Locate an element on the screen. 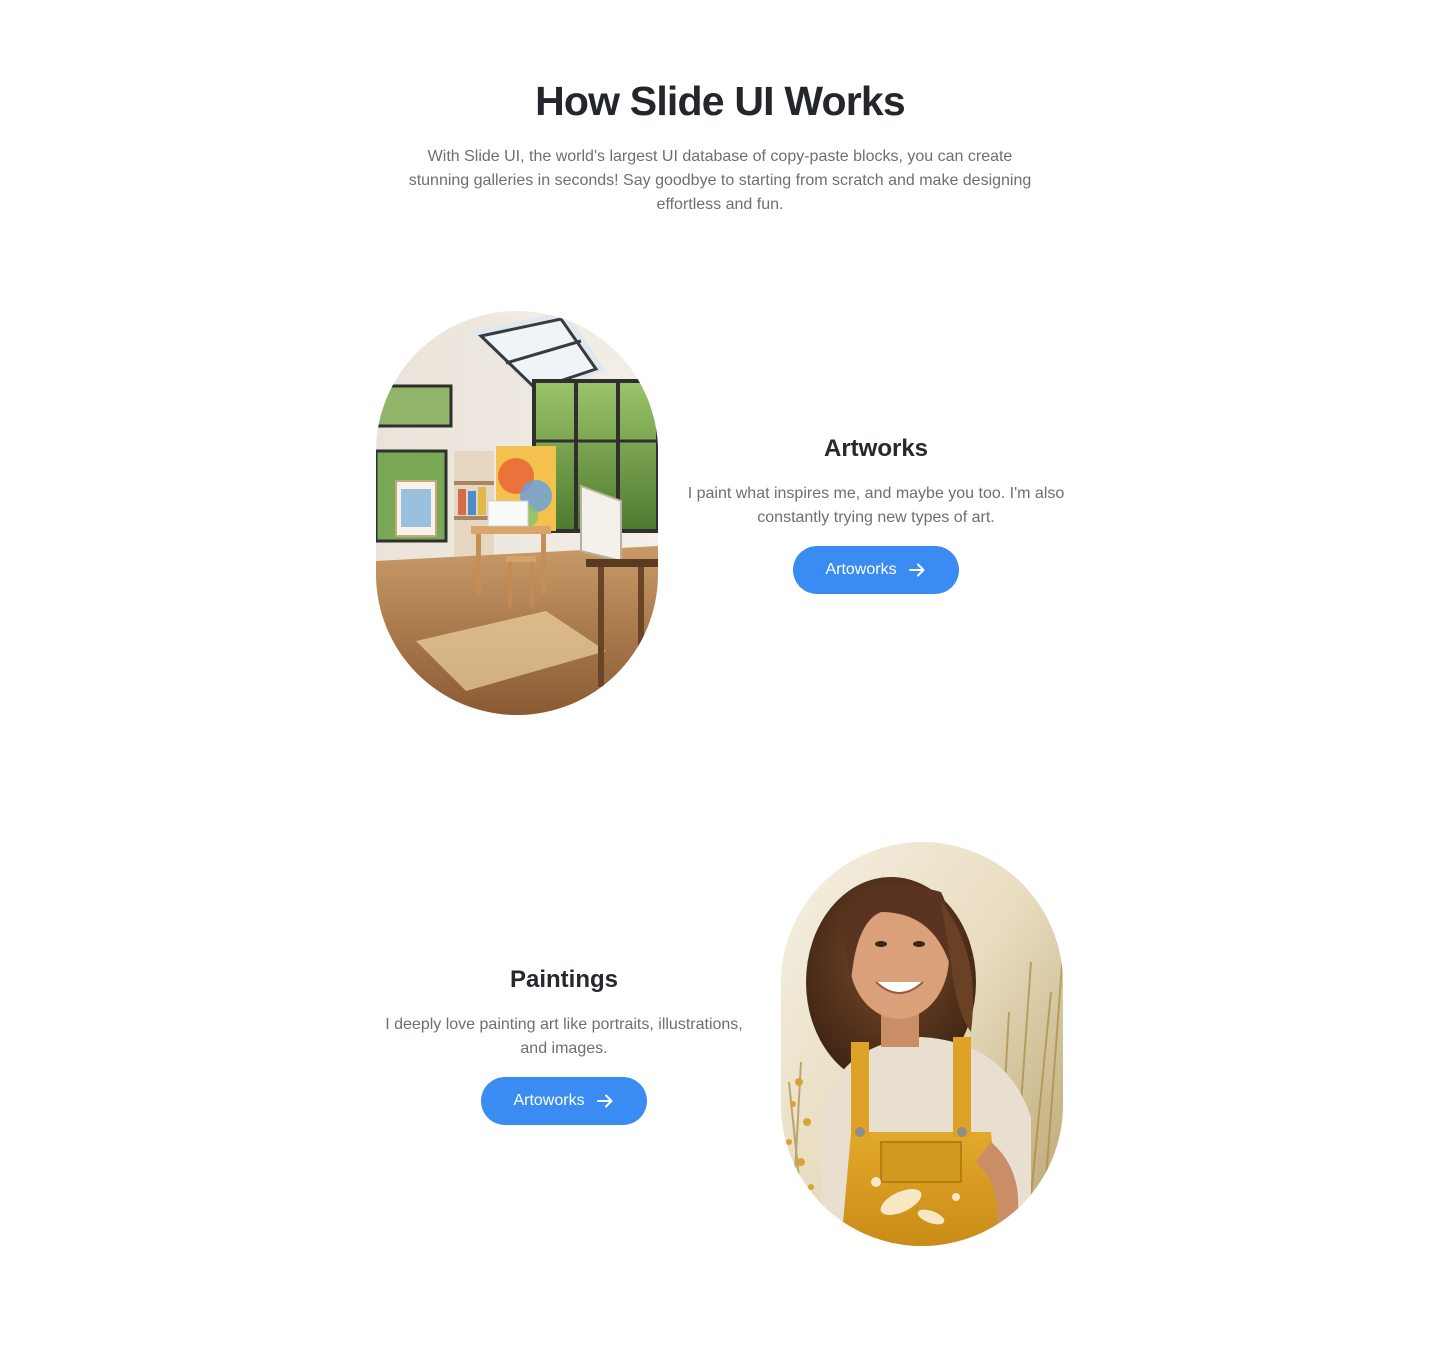 The image size is (1440, 1358). artist-portrait-illustration is located at coordinates (922, 1044).